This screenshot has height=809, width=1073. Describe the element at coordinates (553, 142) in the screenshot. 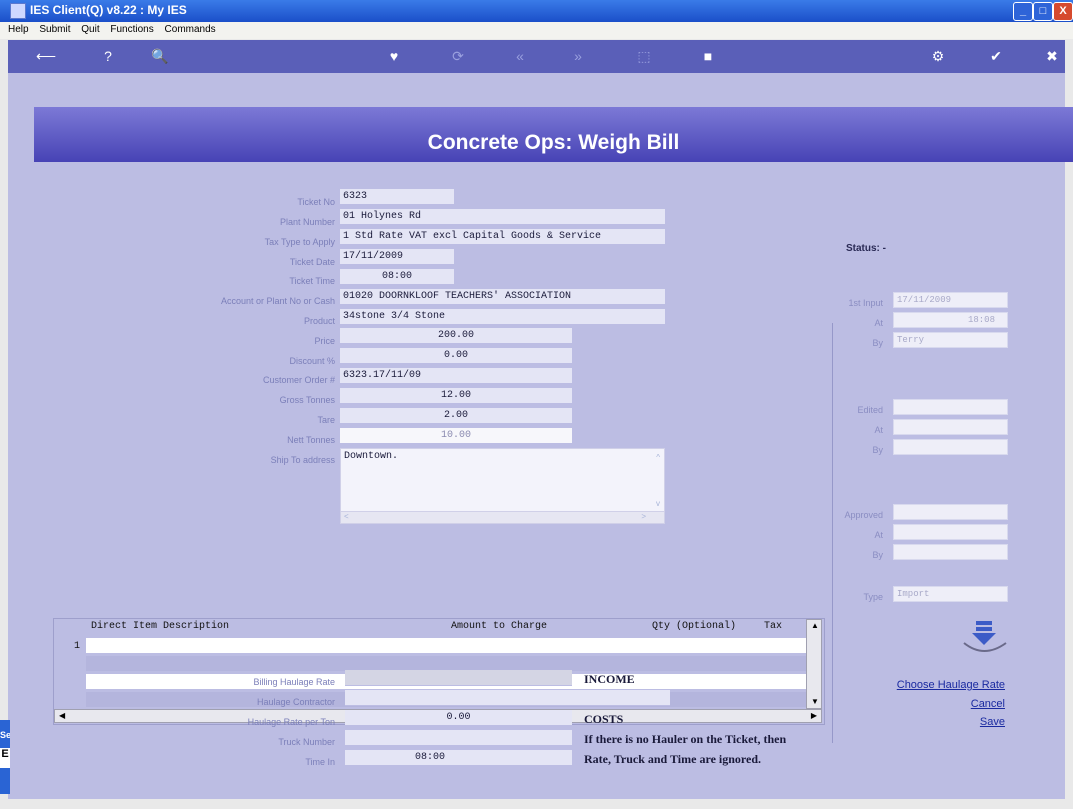

I see `page-title: Concrete Ops: Weigh Bill` at that location.